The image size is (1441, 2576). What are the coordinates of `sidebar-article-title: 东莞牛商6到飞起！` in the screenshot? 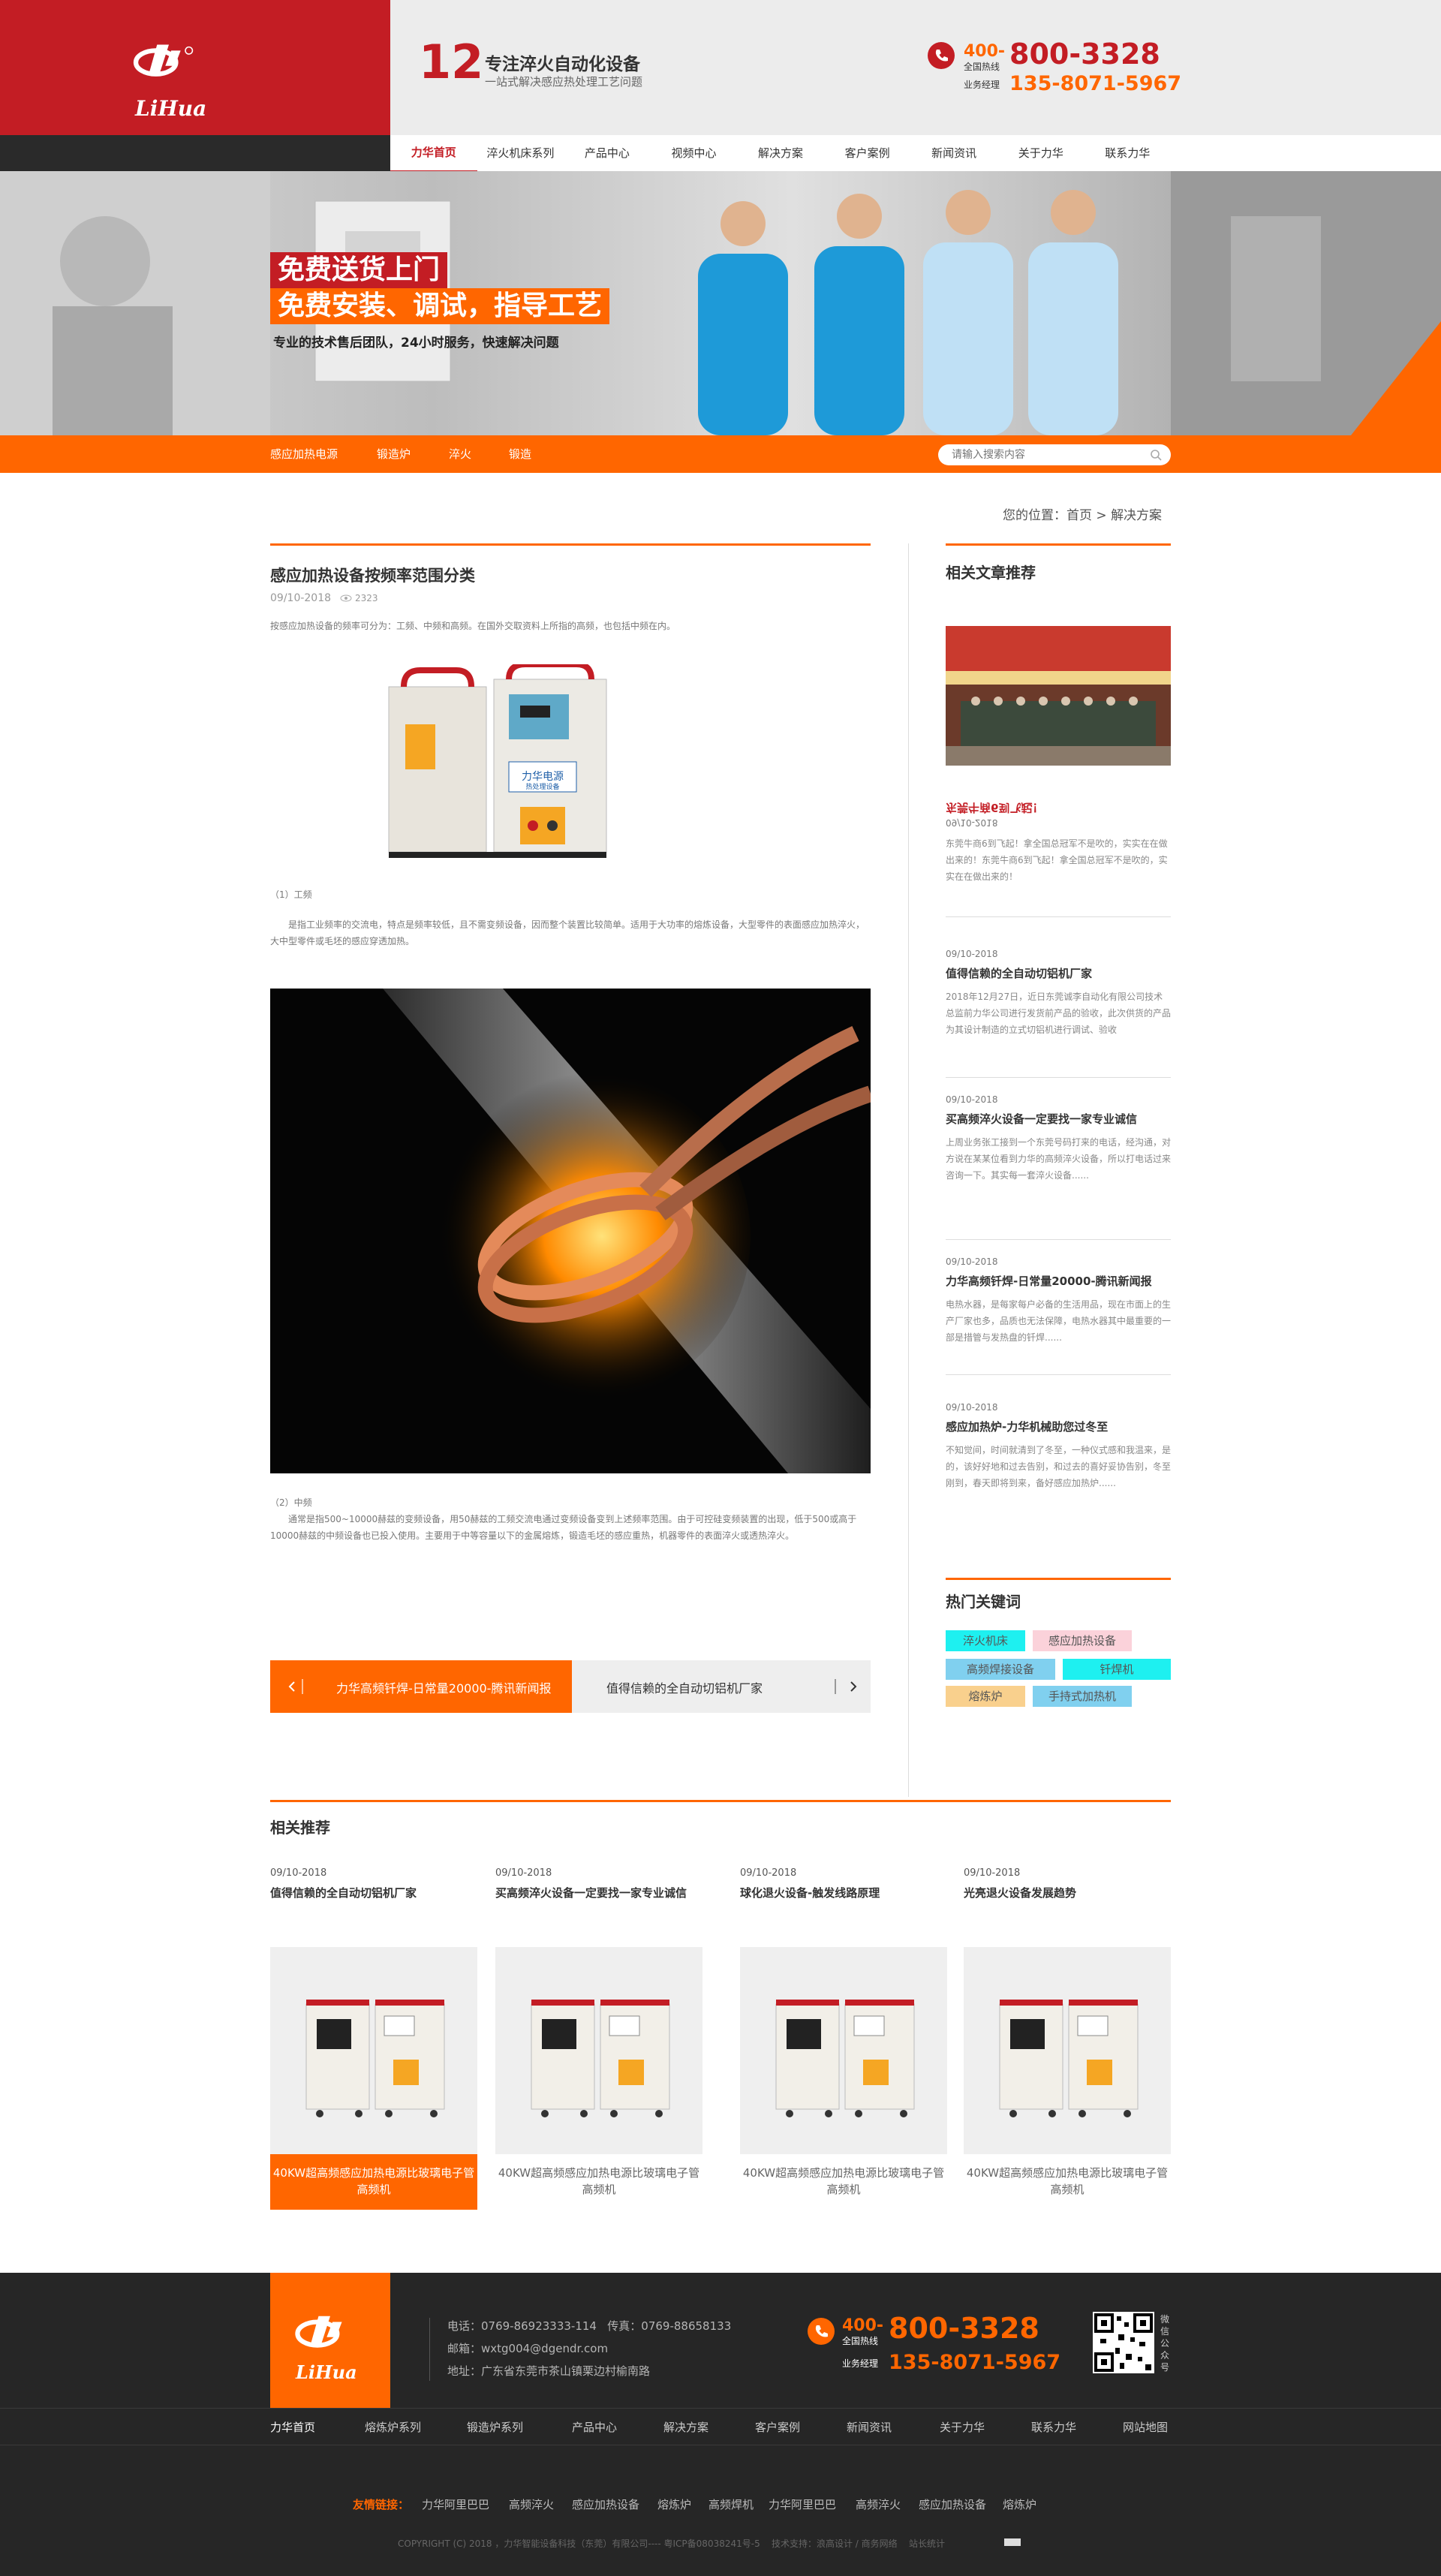 It's located at (1058, 808).